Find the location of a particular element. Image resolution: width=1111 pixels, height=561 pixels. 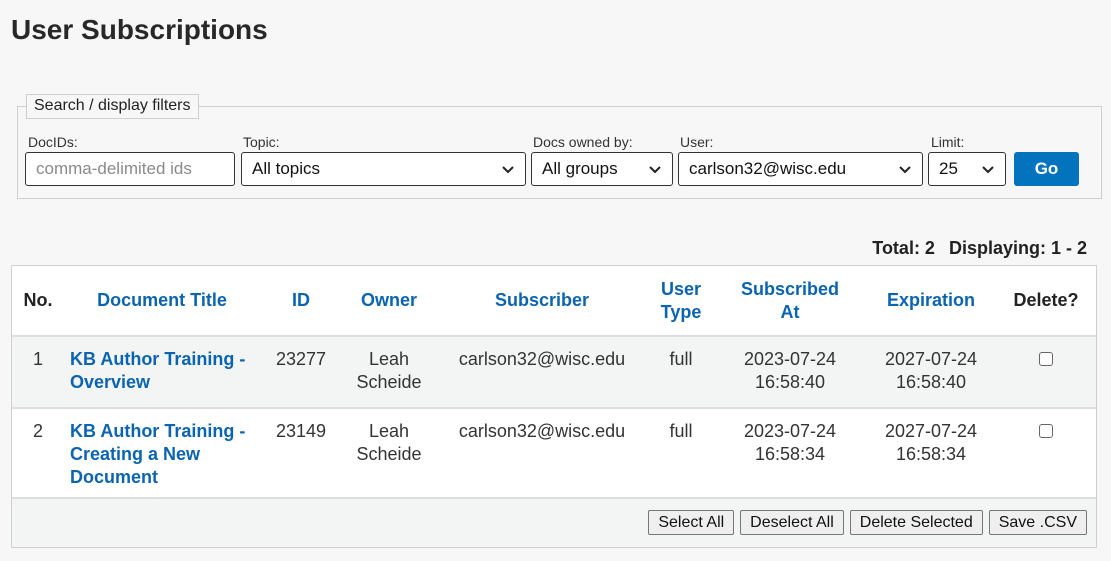

topic-label: Topic: is located at coordinates (261, 142).